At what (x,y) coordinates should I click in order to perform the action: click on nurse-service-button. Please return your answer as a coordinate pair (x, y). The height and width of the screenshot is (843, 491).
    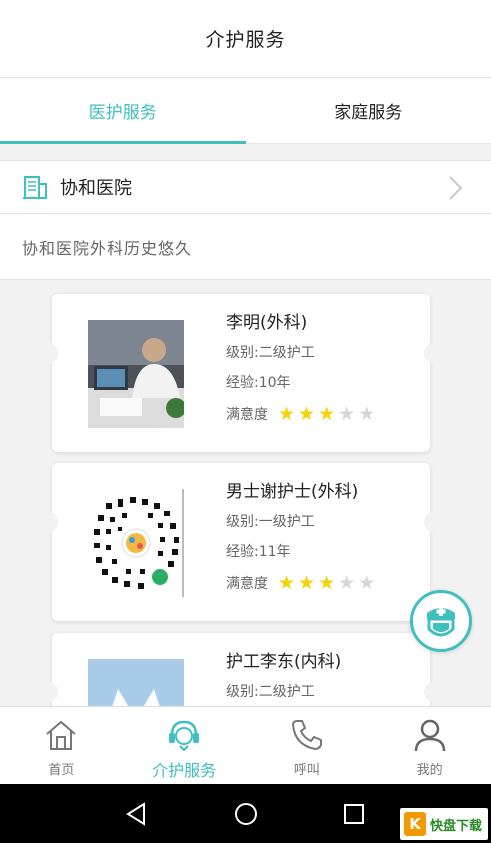
    Looking at the image, I should click on (441, 621).